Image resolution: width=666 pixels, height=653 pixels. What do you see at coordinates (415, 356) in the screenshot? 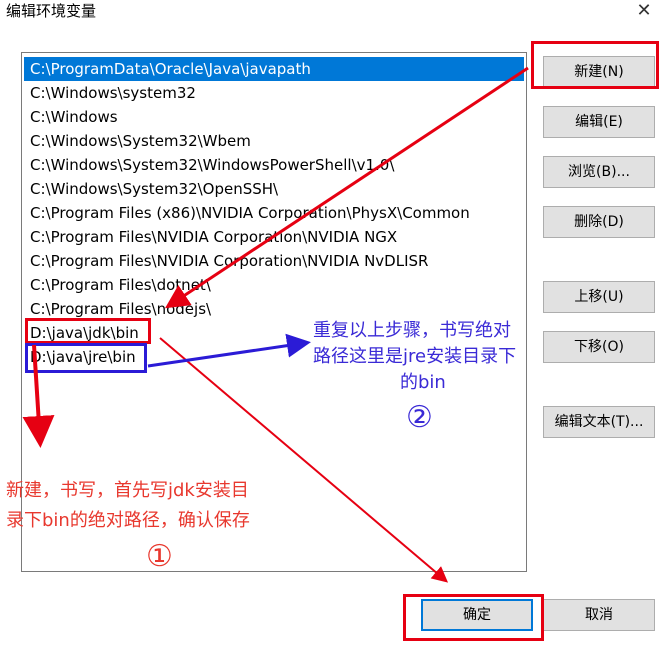
I see `step2-note-line2: 路径这里是jre安装目录下` at bounding box center [415, 356].